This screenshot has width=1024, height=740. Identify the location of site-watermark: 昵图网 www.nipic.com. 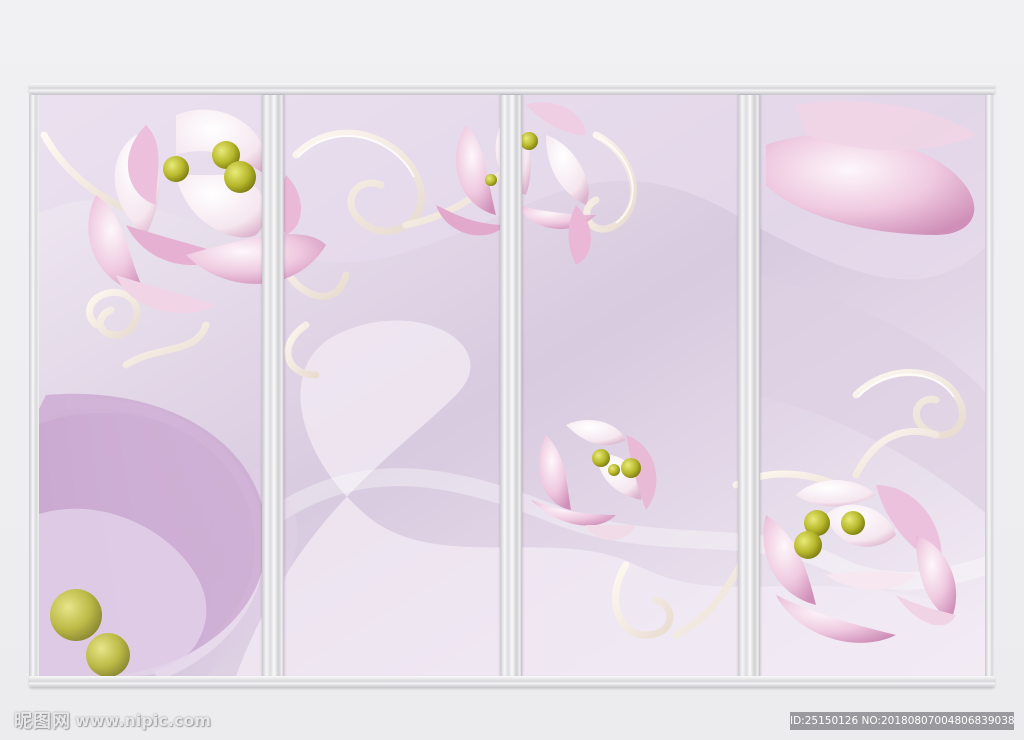
(112, 720).